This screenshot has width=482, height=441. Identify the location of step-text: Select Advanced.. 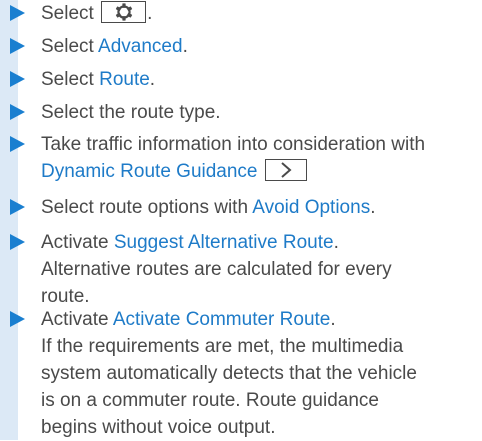
(261, 46).